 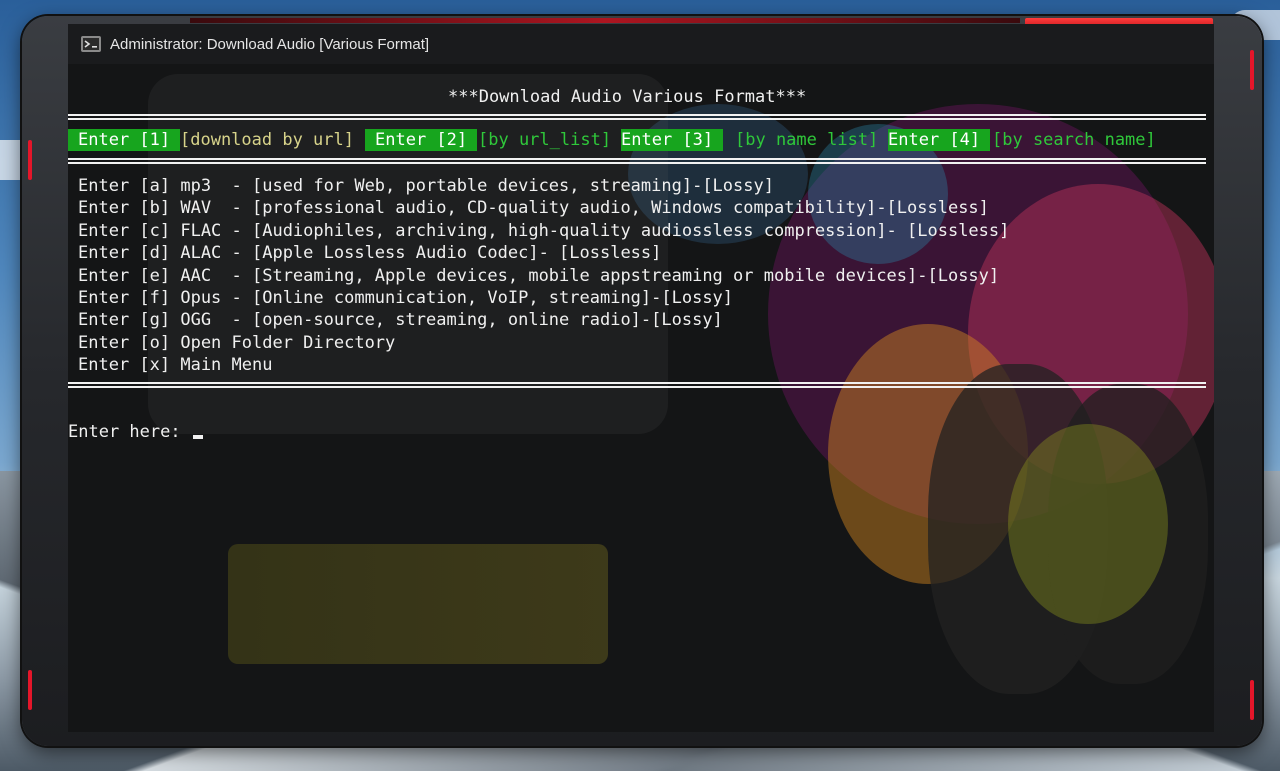 I want to click on option-4-key: Enter [4], so click(x=939, y=140).